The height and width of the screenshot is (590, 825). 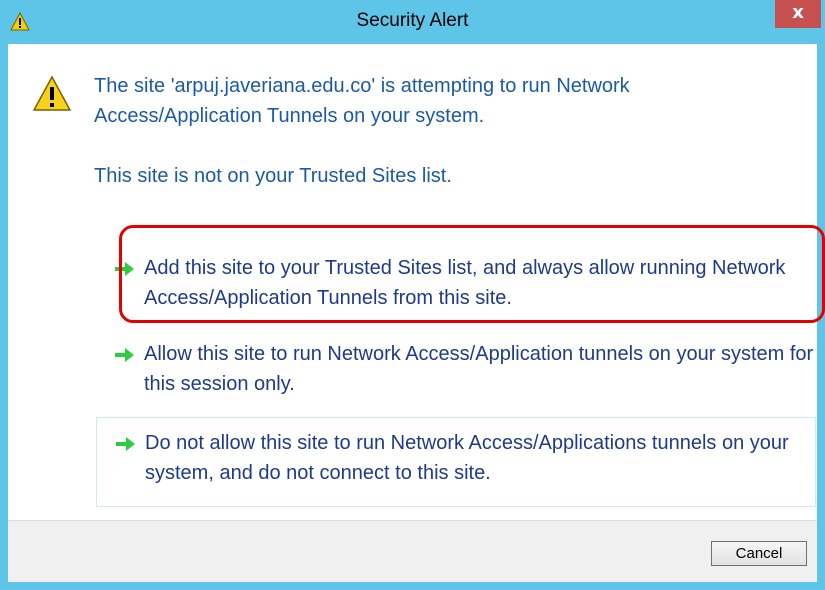 I want to click on warning-icon, so click(x=52, y=93).